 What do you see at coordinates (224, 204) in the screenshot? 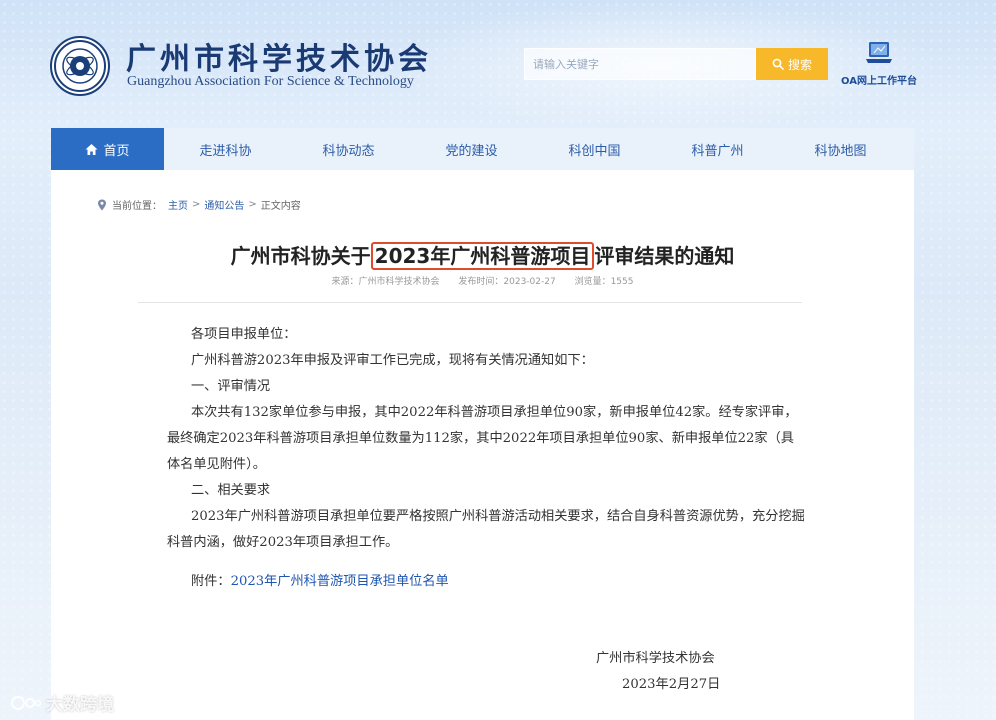
I see `breadcrumb-section-link: 通知公告` at bounding box center [224, 204].